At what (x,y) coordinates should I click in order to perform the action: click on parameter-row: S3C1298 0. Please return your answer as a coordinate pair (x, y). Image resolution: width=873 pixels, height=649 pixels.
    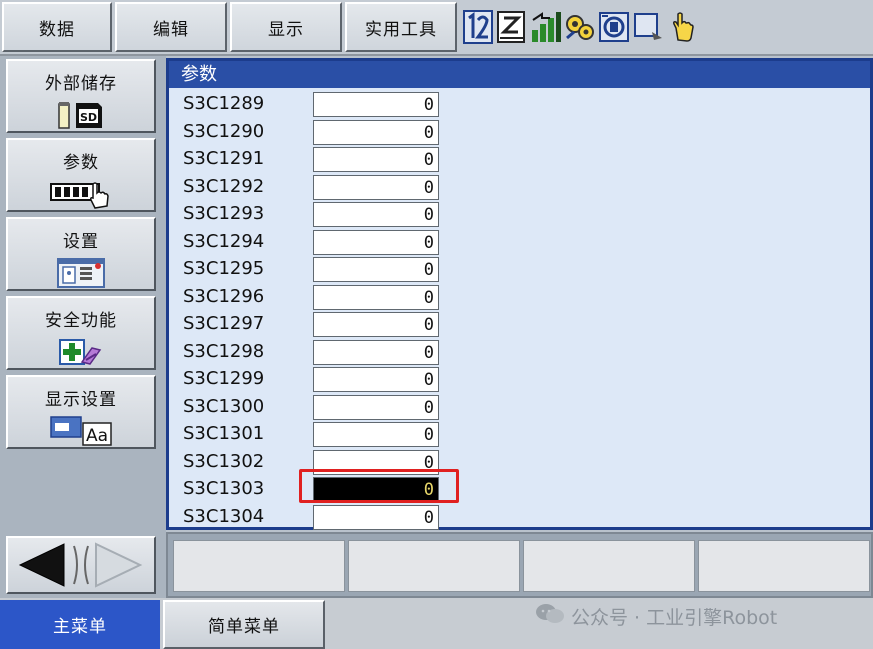
    Looking at the image, I should click on (319, 353).